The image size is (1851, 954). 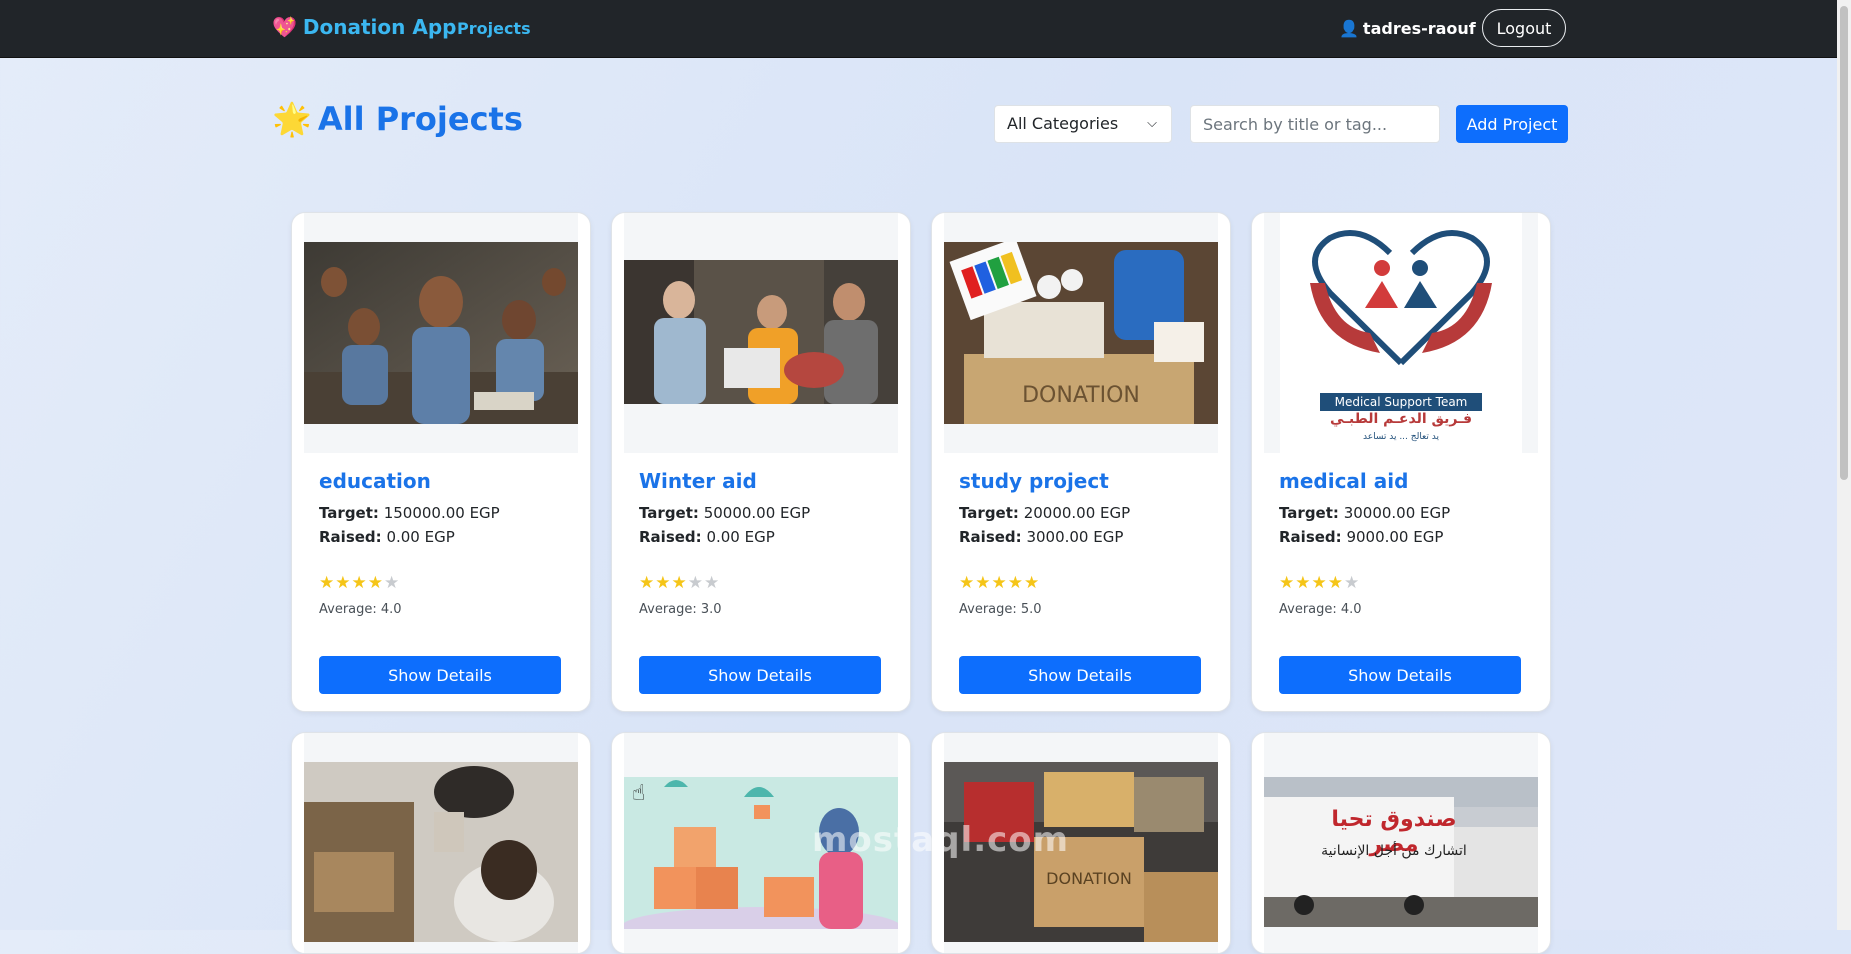 I want to click on page-title: 🌟 All Projects, so click(x=397, y=119).